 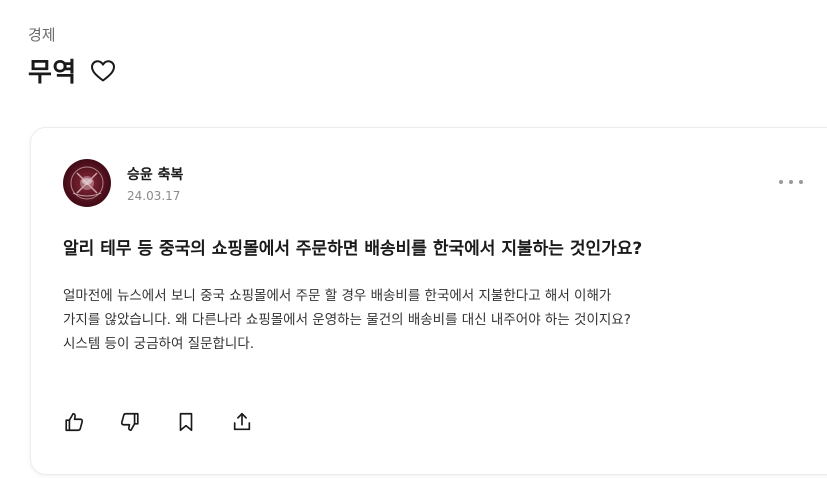 What do you see at coordinates (52, 73) in the screenshot?
I see `page-title: 무역` at bounding box center [52, 73].